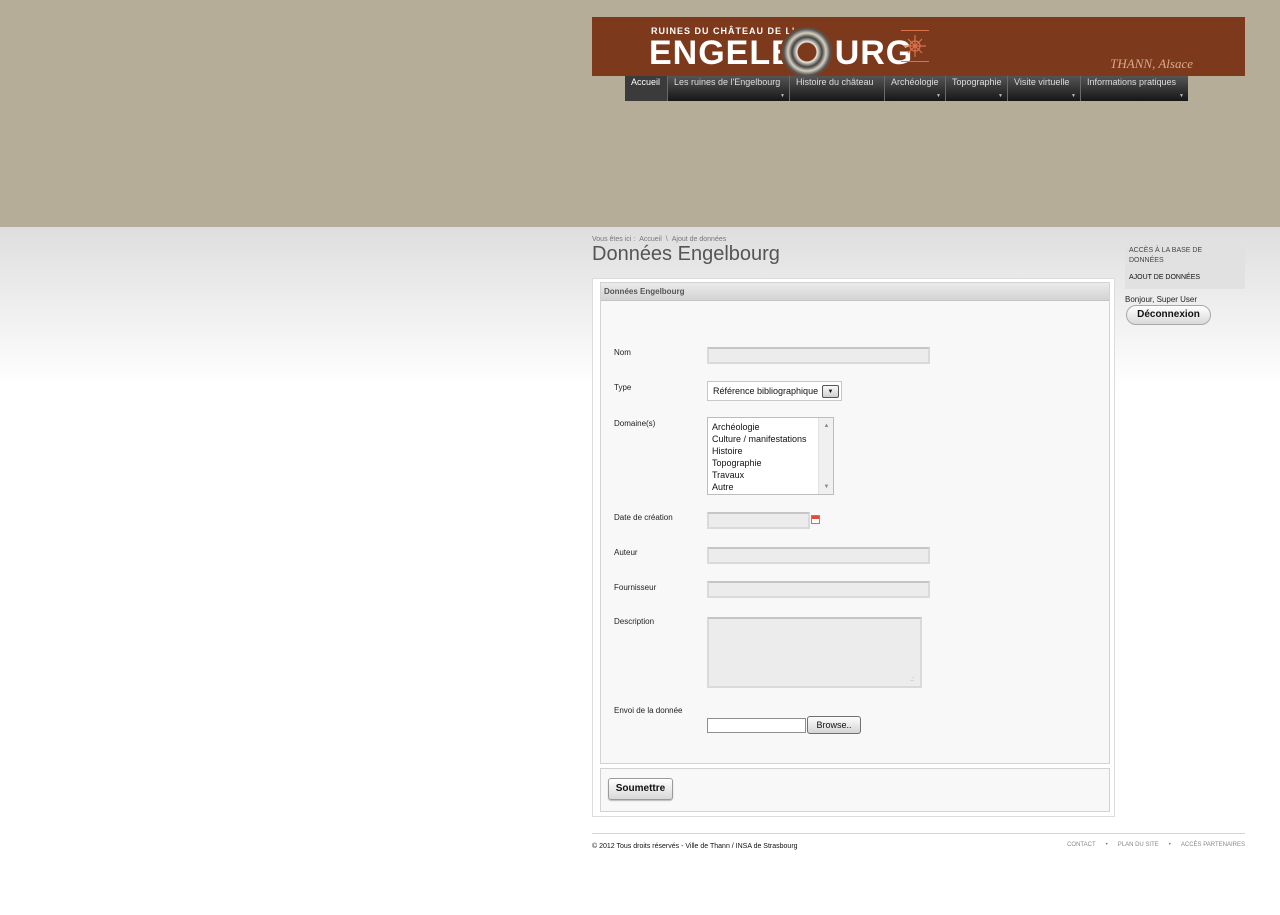 The image size is (1280, 915). What do you see at coordinates (635, 587) in the screenshot?
I see `fournisseur-label: Fournisseur` at bounding box center [635, 587].